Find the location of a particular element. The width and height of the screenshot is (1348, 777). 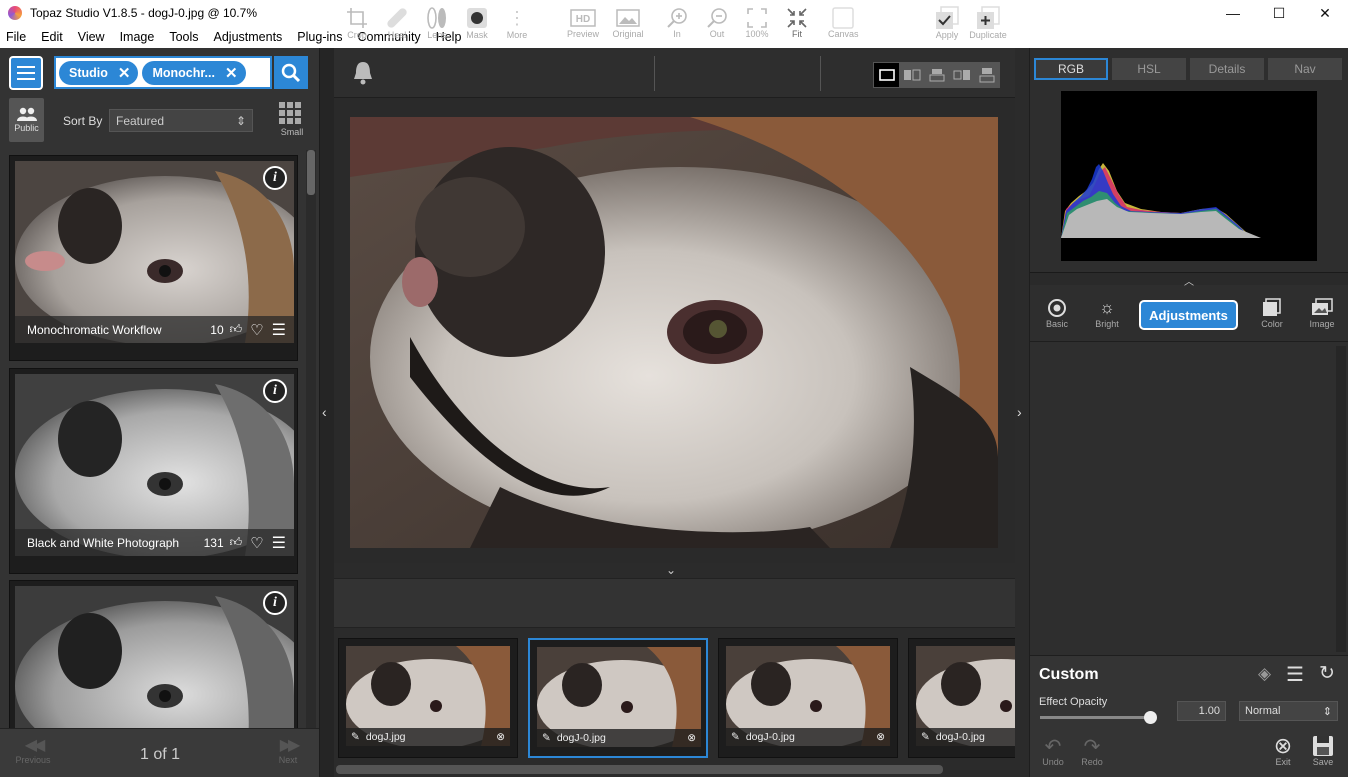

undo-button: ↶ Undo is located at coordinates (1053, 751).